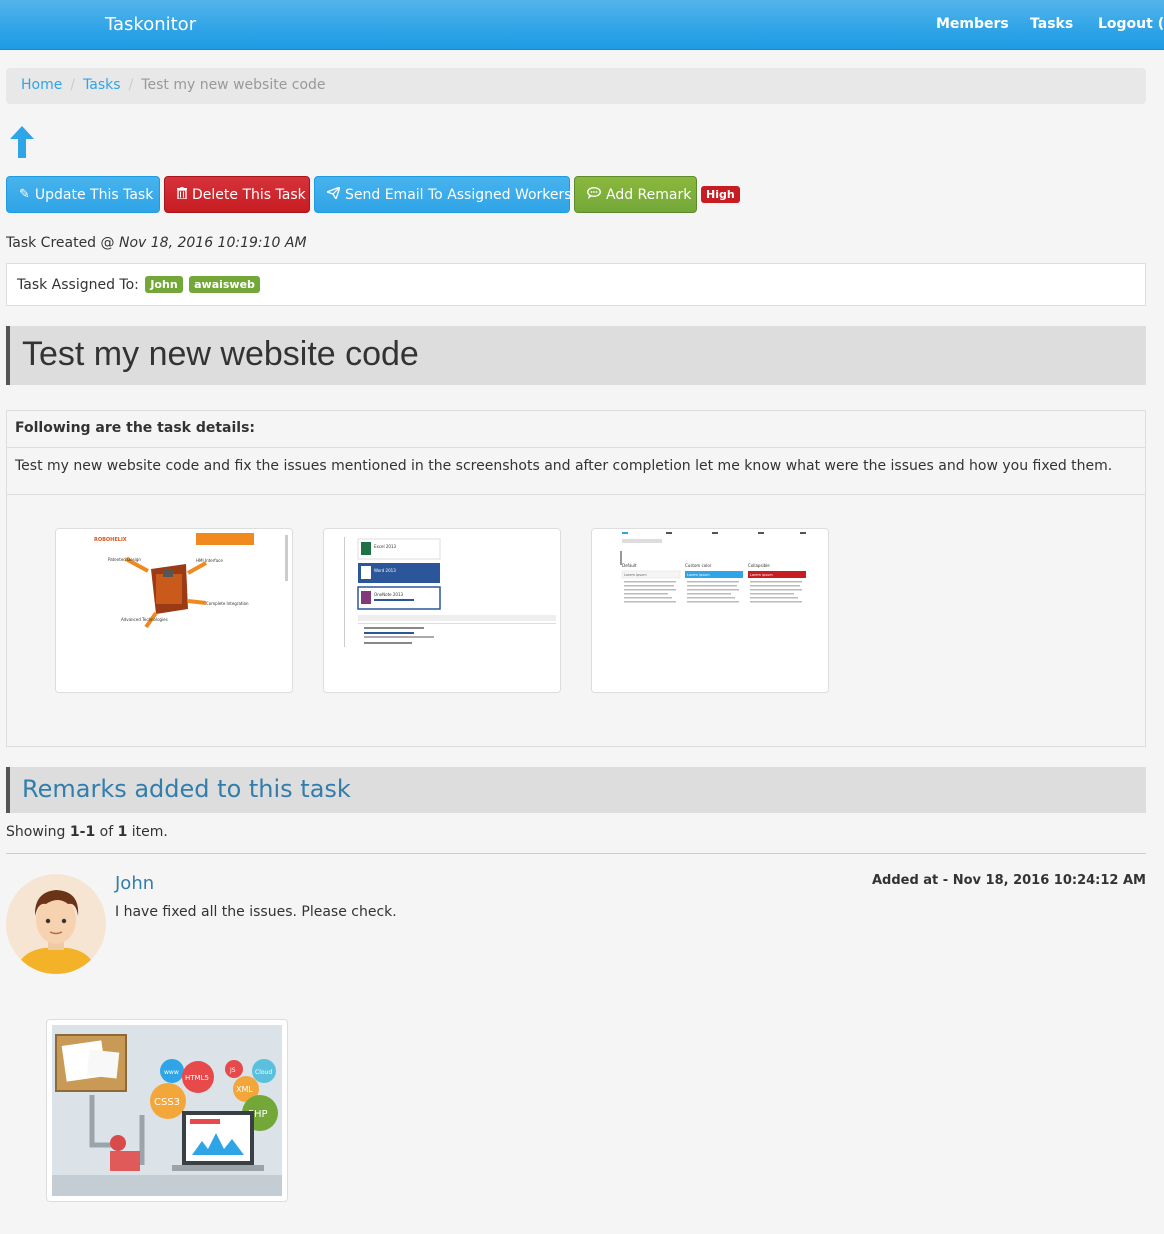 This screenshot has height=1234, width=1164. Describe the element at coordinates (24, 194) in the screenshot. I see `edit-icon: ✎` at that location.